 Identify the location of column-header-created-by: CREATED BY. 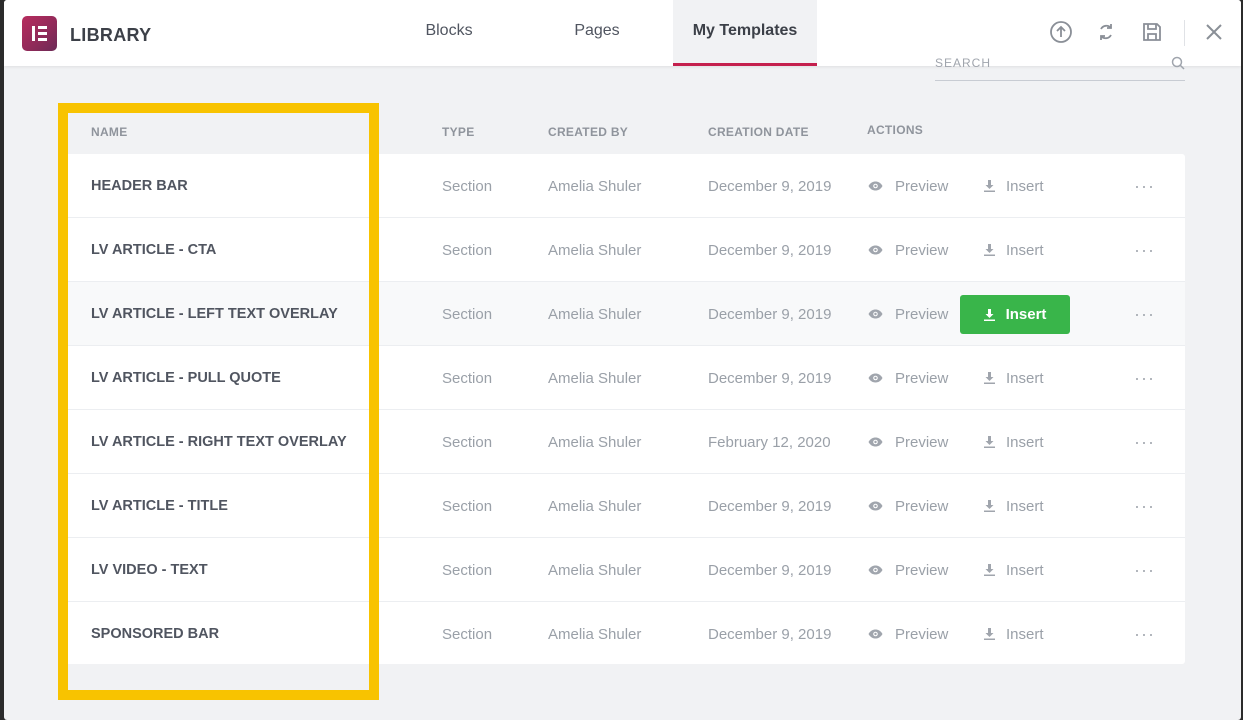
(588, 132).